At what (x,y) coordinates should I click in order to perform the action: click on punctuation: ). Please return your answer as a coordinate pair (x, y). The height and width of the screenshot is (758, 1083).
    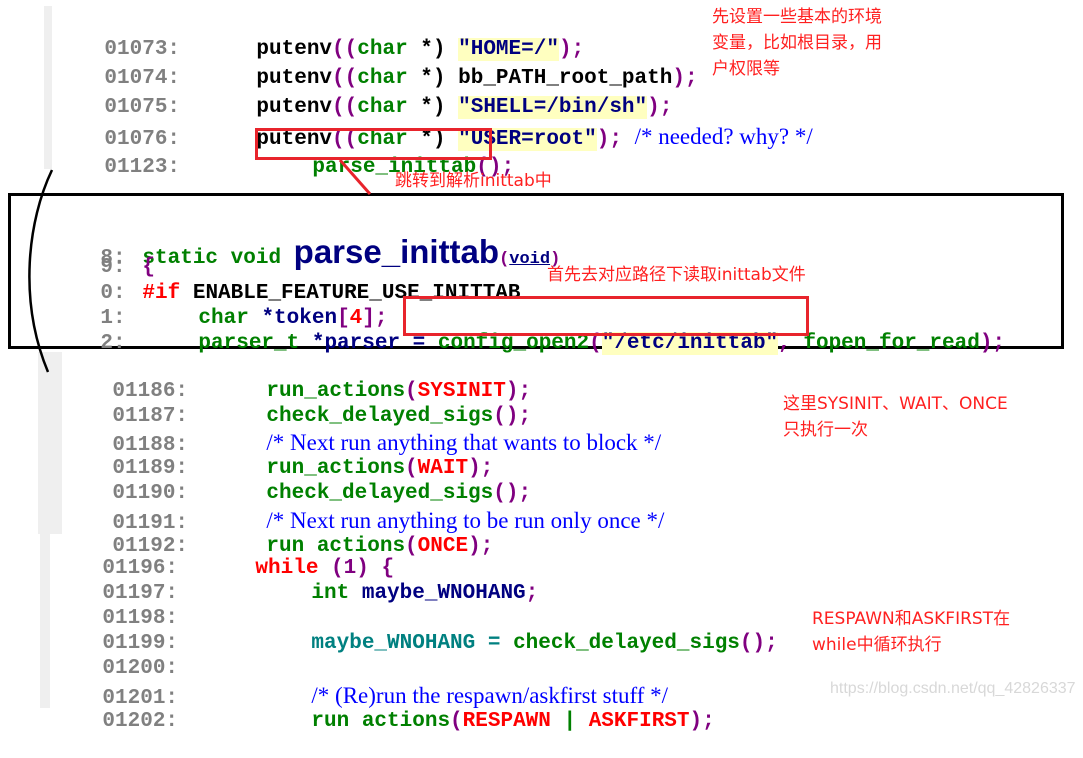
    Looking at the image, I should click on (696, 721).